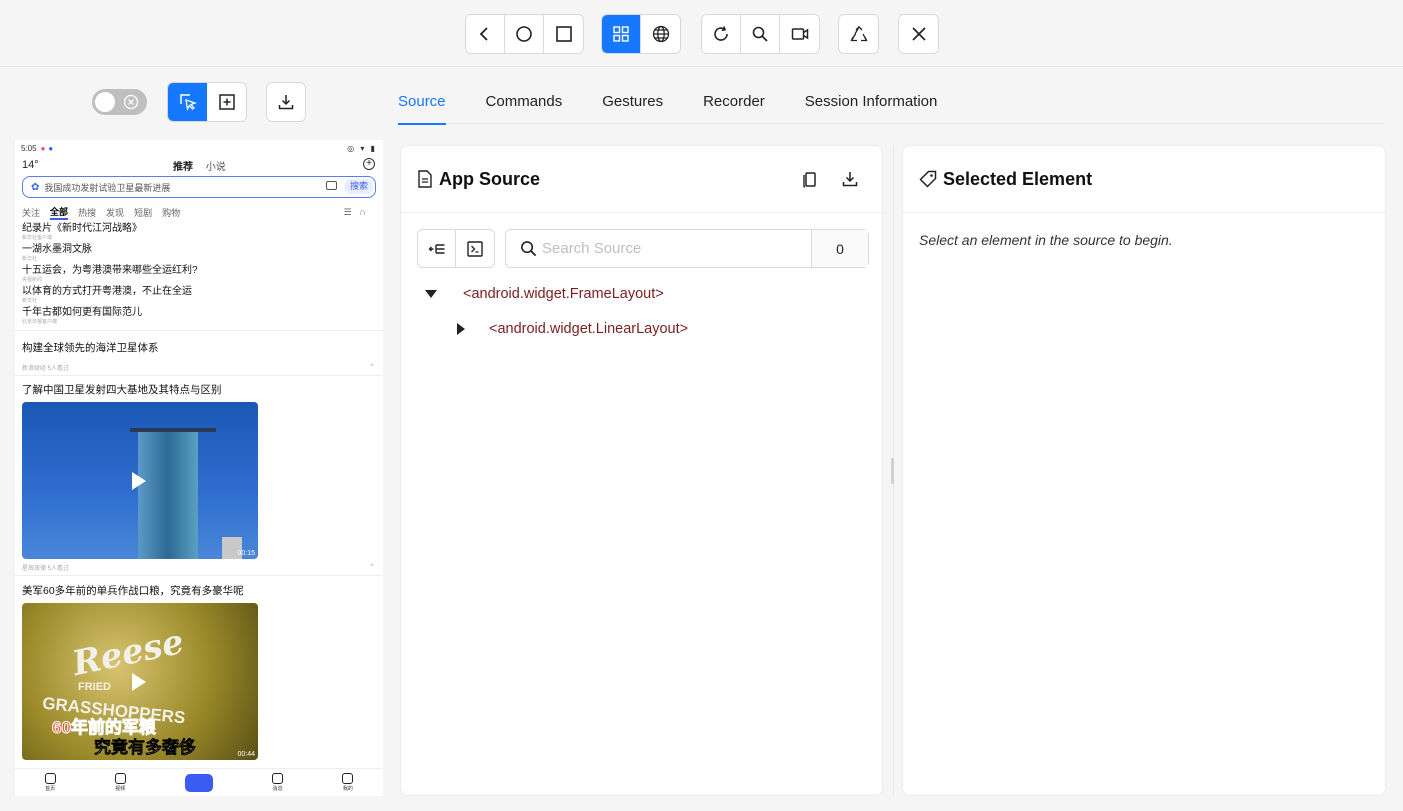  I want to click on hot-item: 一湖水墨洞文脉 新华社, so click(199, 253).